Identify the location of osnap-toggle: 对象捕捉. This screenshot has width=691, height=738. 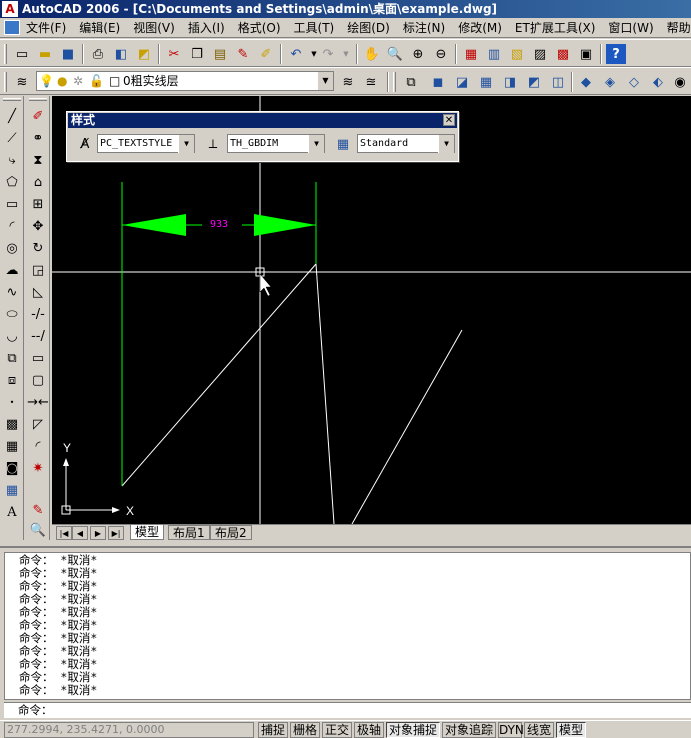
(413, 730).